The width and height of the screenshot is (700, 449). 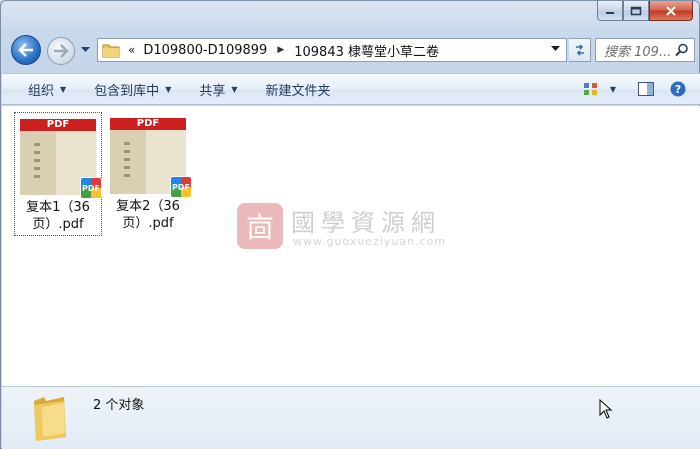 I want to click on include-in-library-label: 包含到库中, so click(x=127, y=91).